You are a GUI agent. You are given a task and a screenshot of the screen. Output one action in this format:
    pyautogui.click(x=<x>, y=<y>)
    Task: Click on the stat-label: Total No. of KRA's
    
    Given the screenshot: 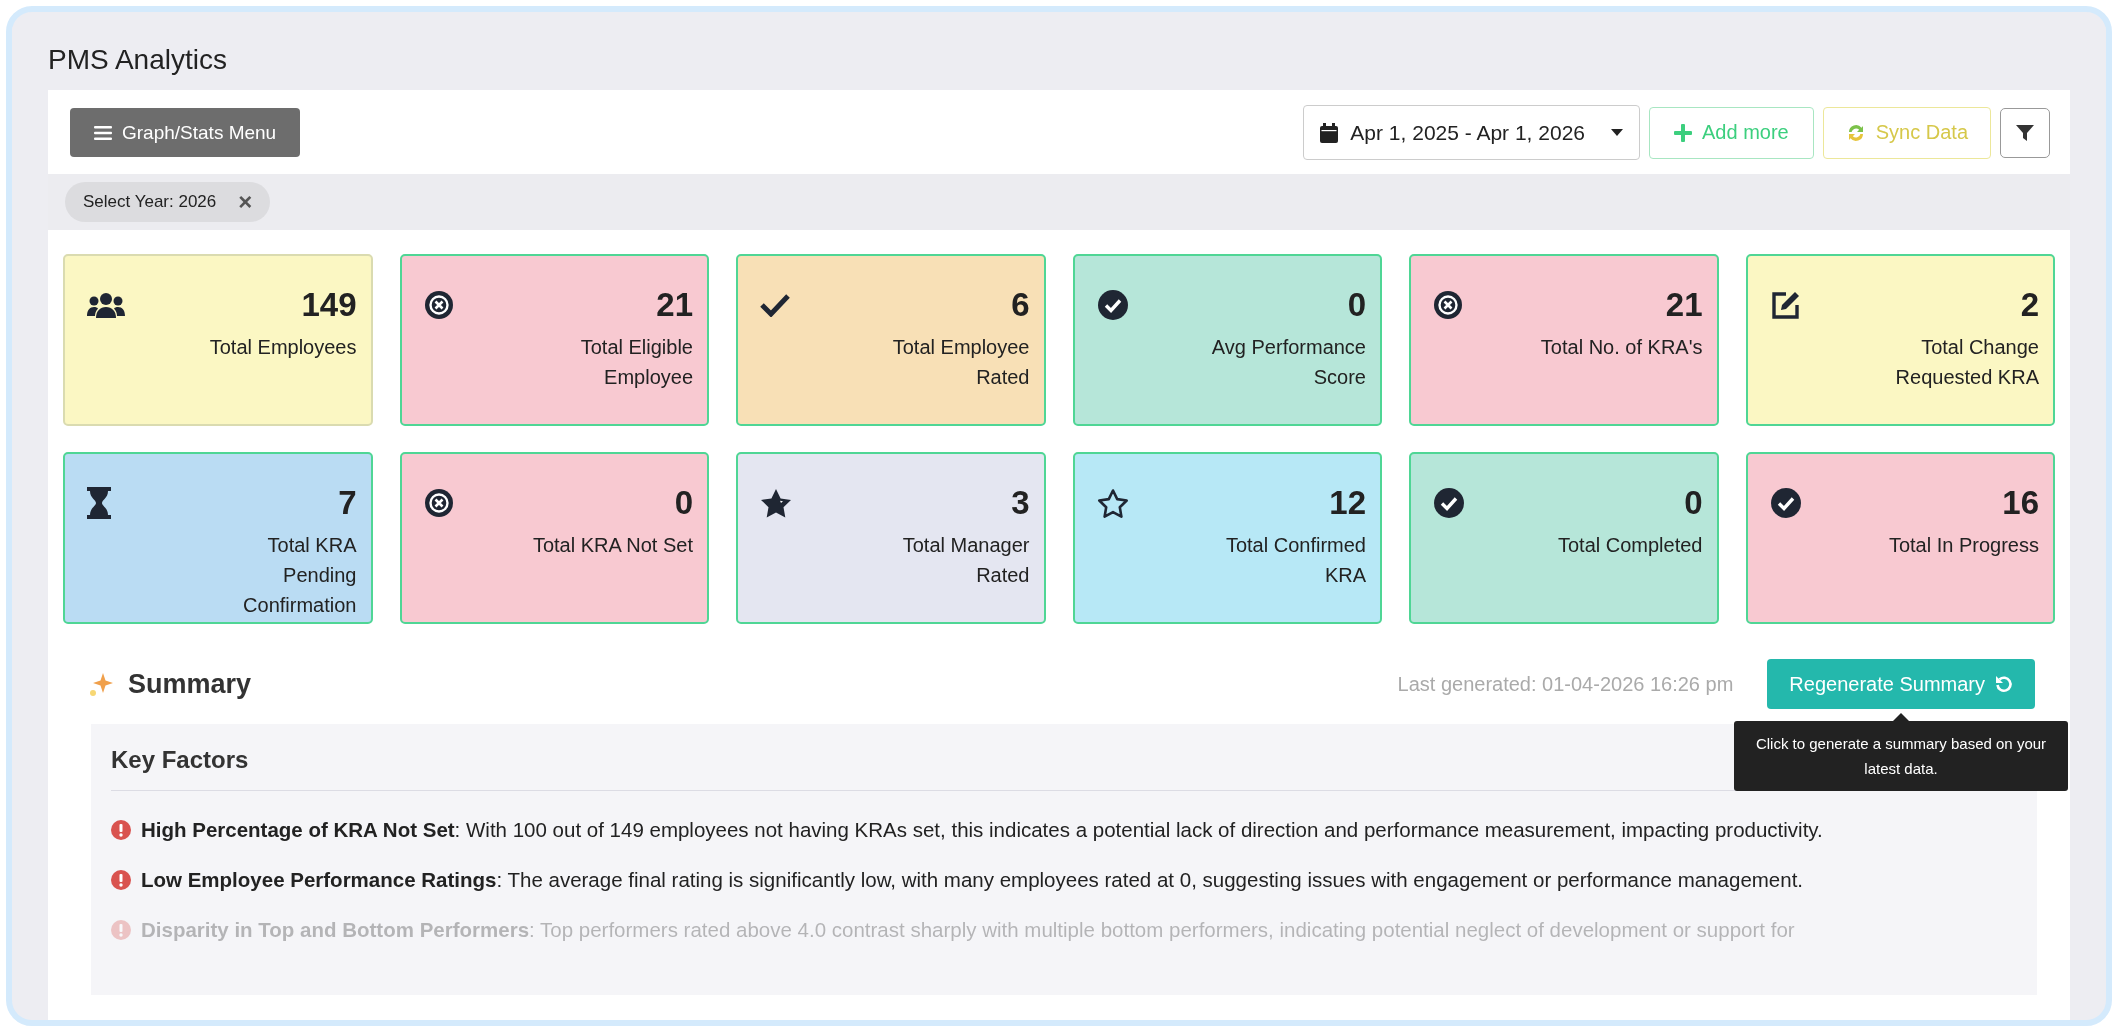 What is the action you would take?
    pyautogui.click(x=1621, y=347)
    